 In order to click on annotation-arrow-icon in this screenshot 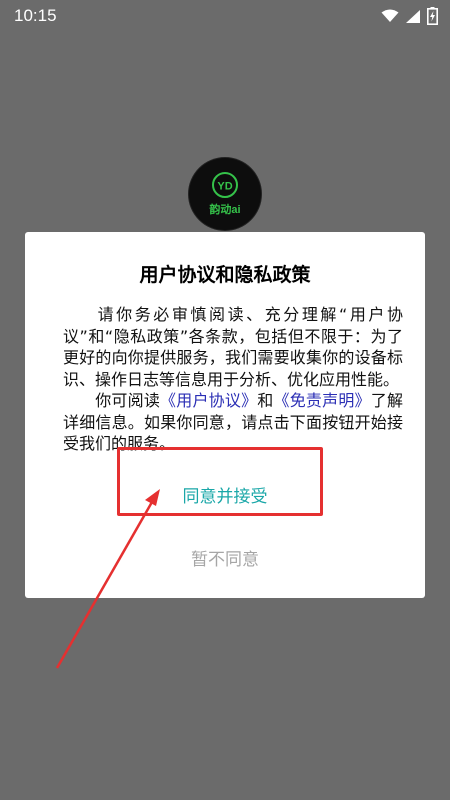, I will do `click(107, 579)`.